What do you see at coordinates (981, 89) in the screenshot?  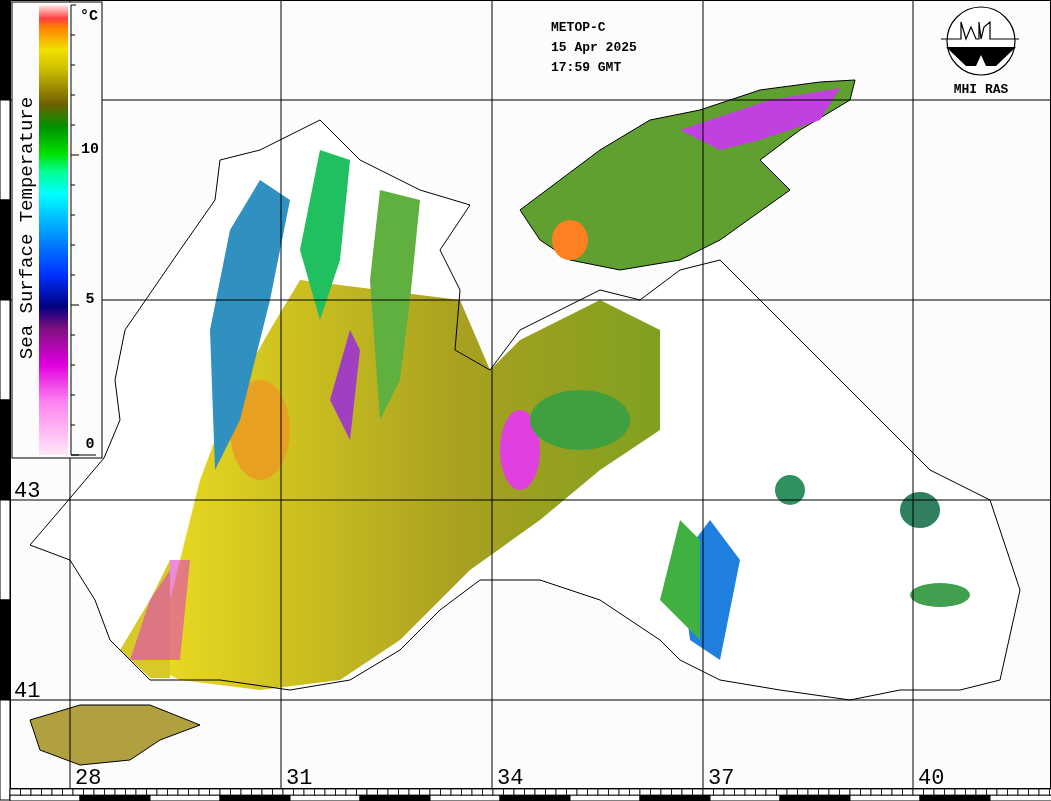 I see `logo-label: MHI RAS` at bounding box center [981, 89].